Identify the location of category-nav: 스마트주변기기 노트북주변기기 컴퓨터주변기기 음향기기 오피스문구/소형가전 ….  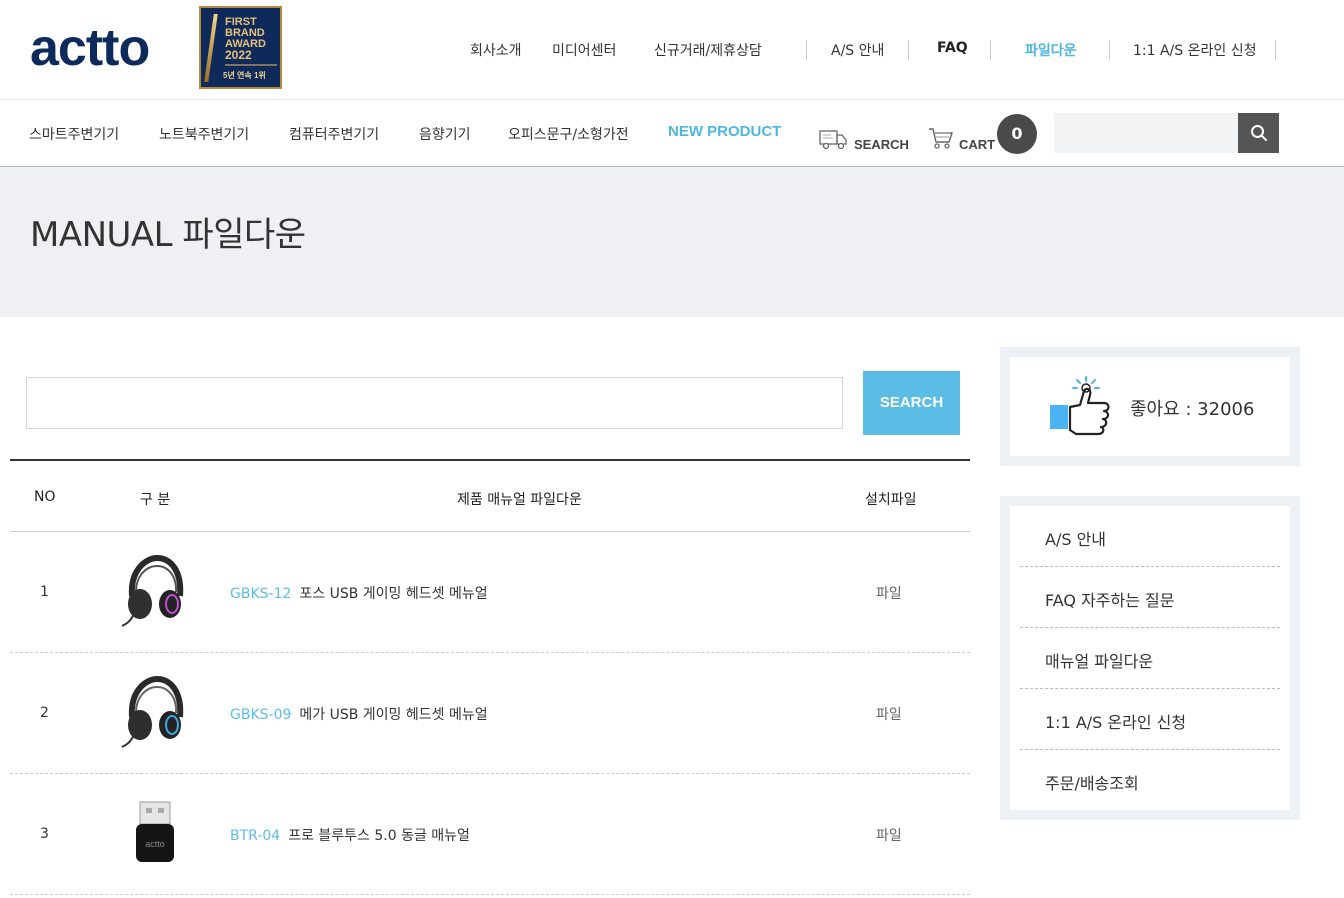
(672, 133).